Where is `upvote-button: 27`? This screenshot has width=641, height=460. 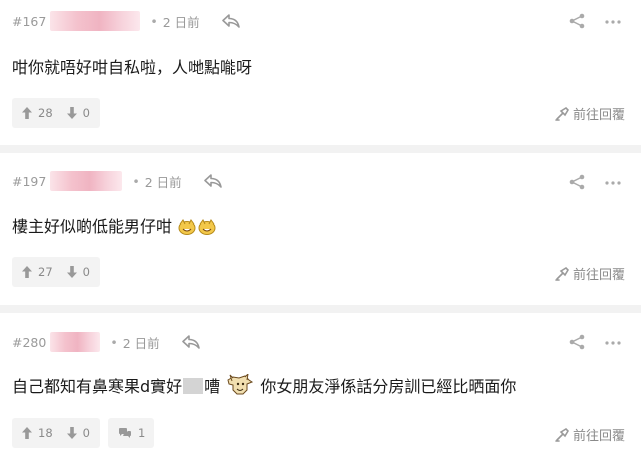 upvote-button: 27 is located at coordinates (37, 272).